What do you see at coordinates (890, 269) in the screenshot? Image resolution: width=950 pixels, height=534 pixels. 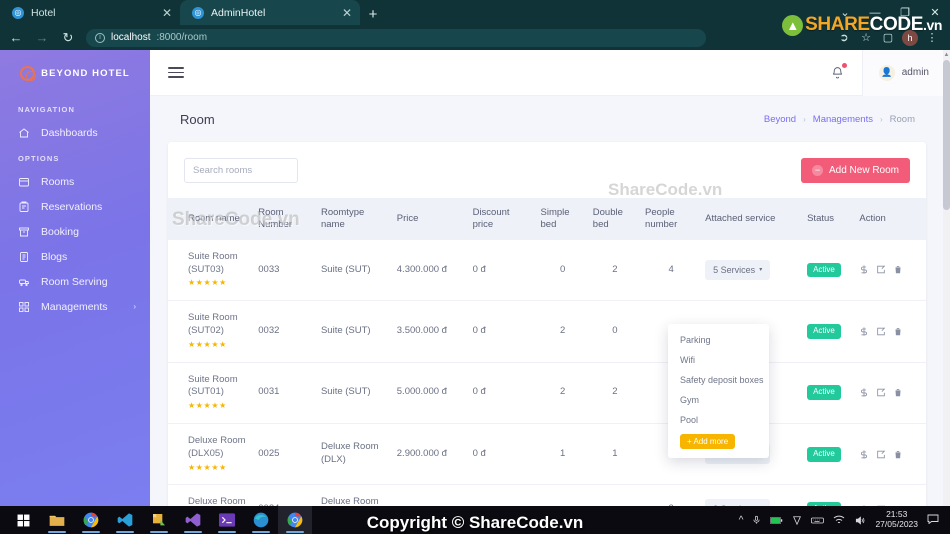 I see `row-actions` at bounding box center [890, 269].